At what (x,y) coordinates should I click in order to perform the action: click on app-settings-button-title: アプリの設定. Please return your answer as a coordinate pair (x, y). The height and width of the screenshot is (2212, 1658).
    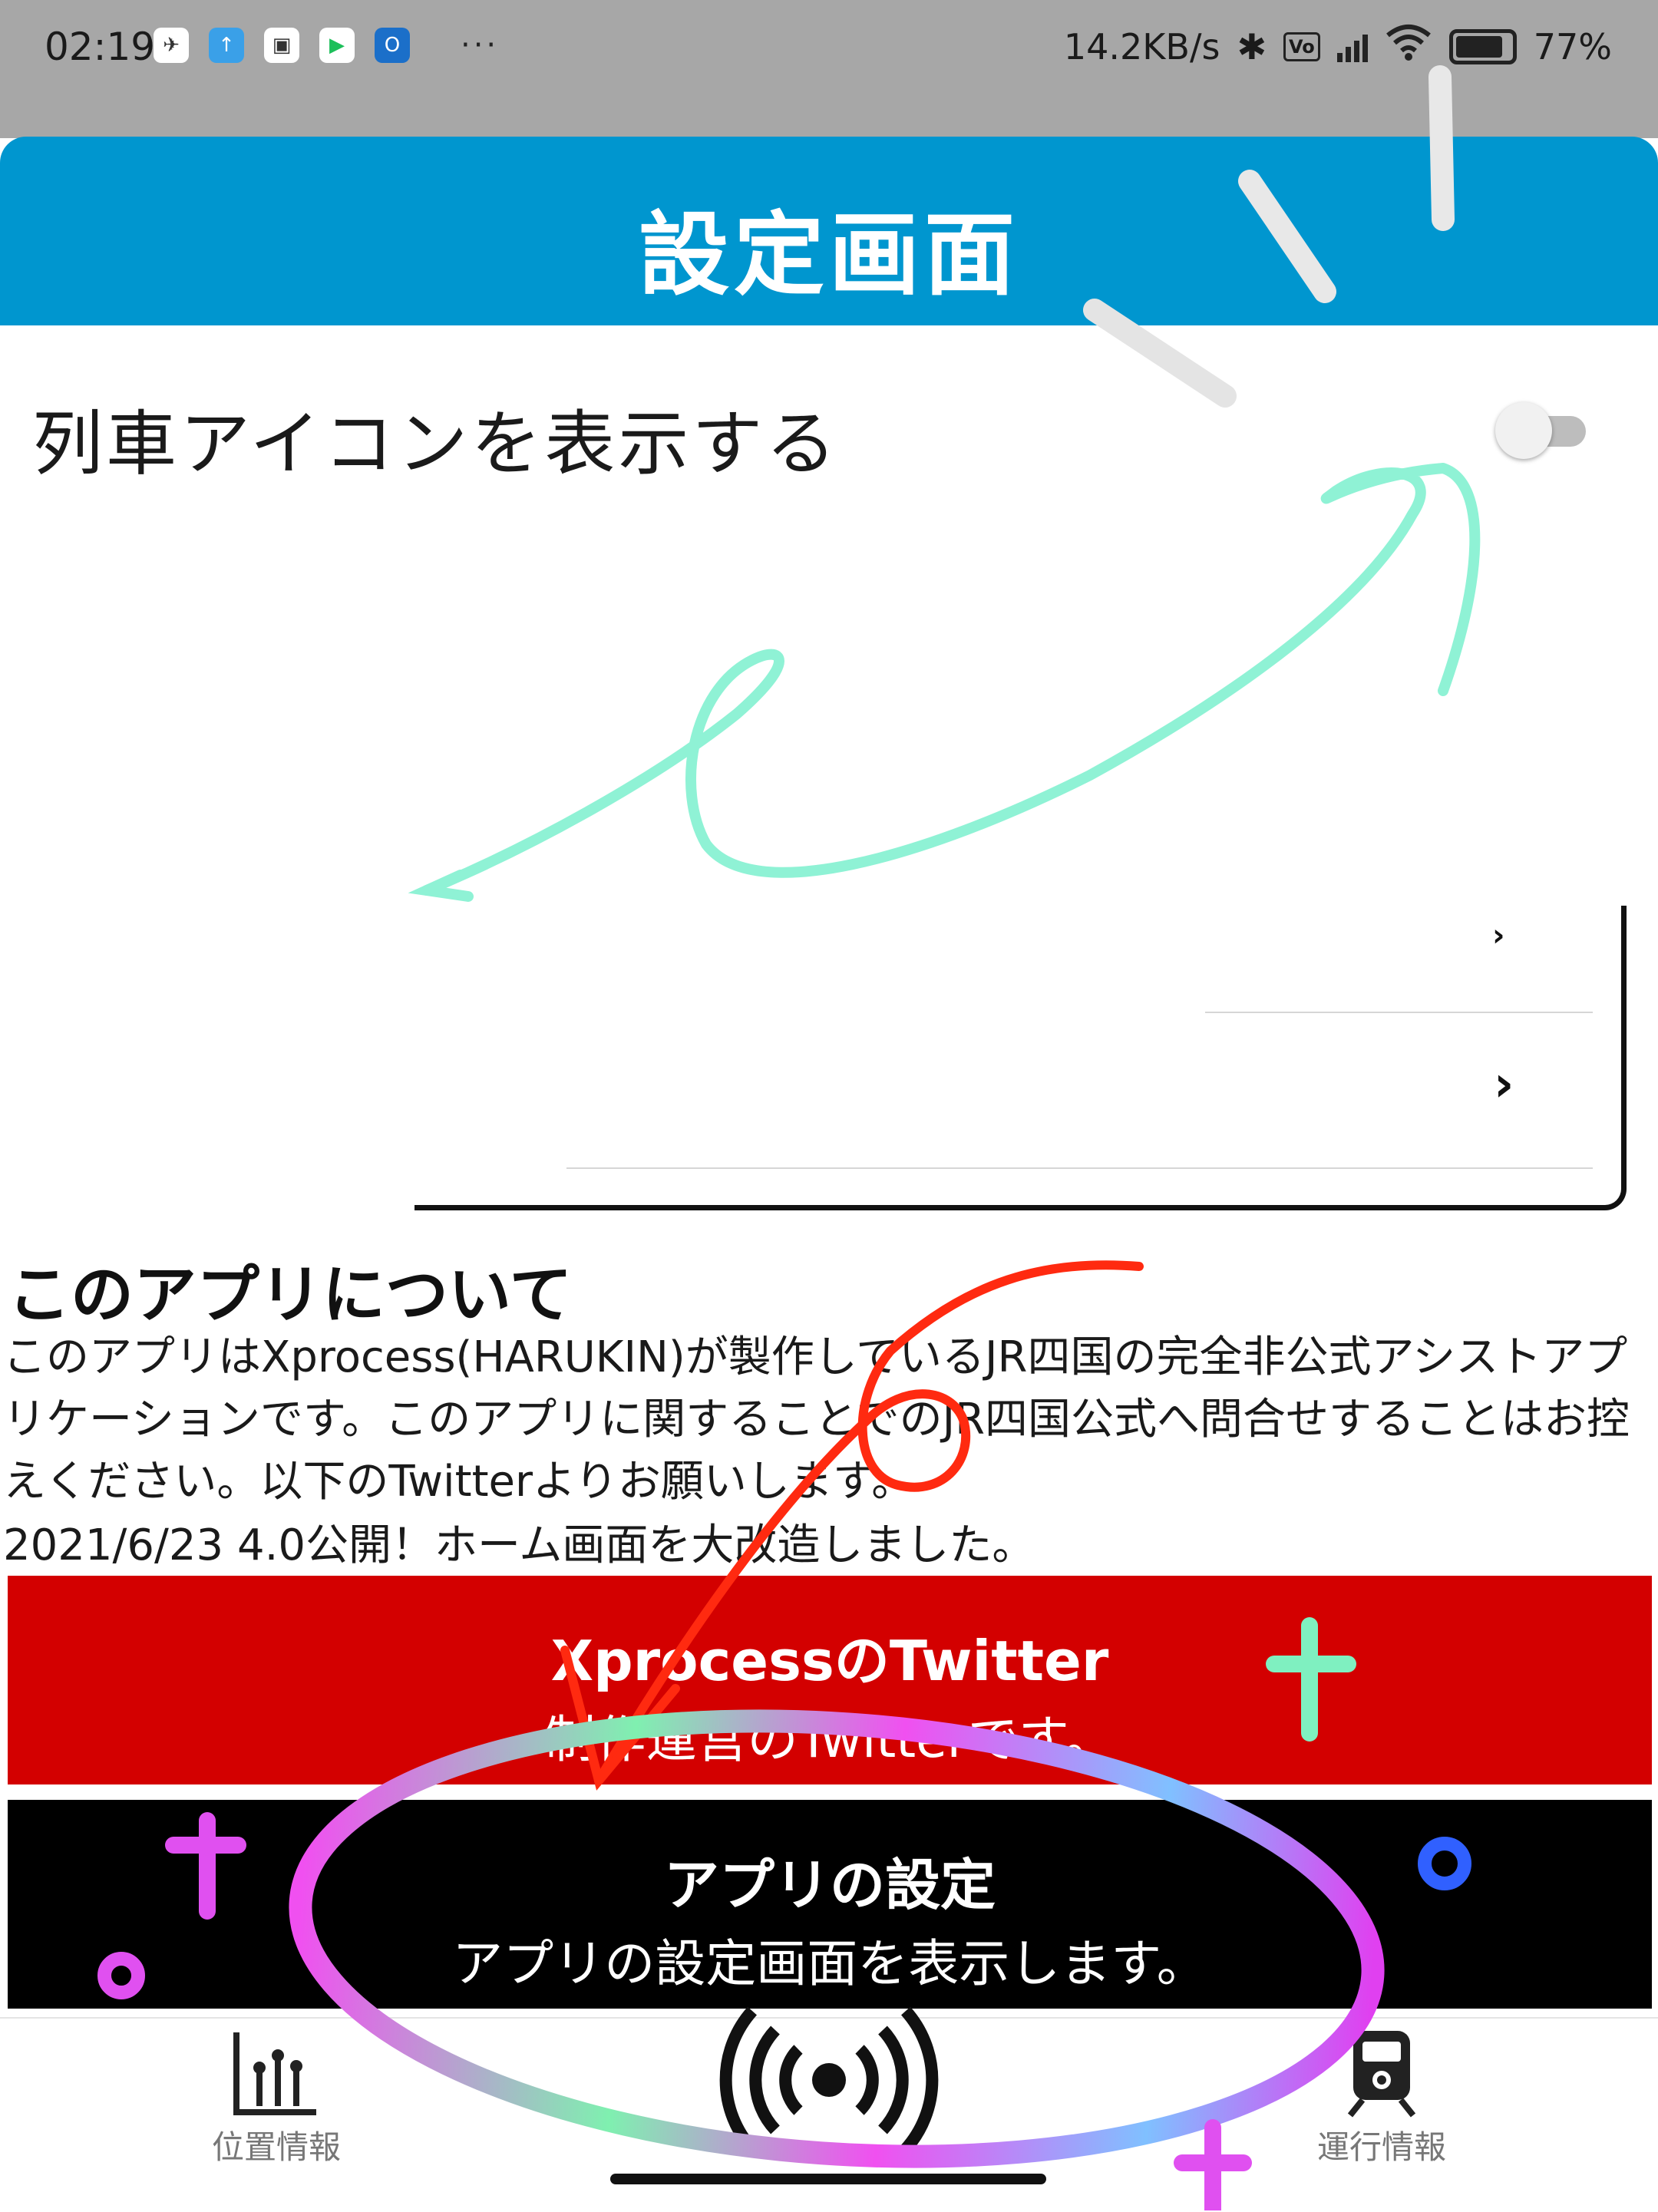
    Looking at the image, I should click on (829, 1885).